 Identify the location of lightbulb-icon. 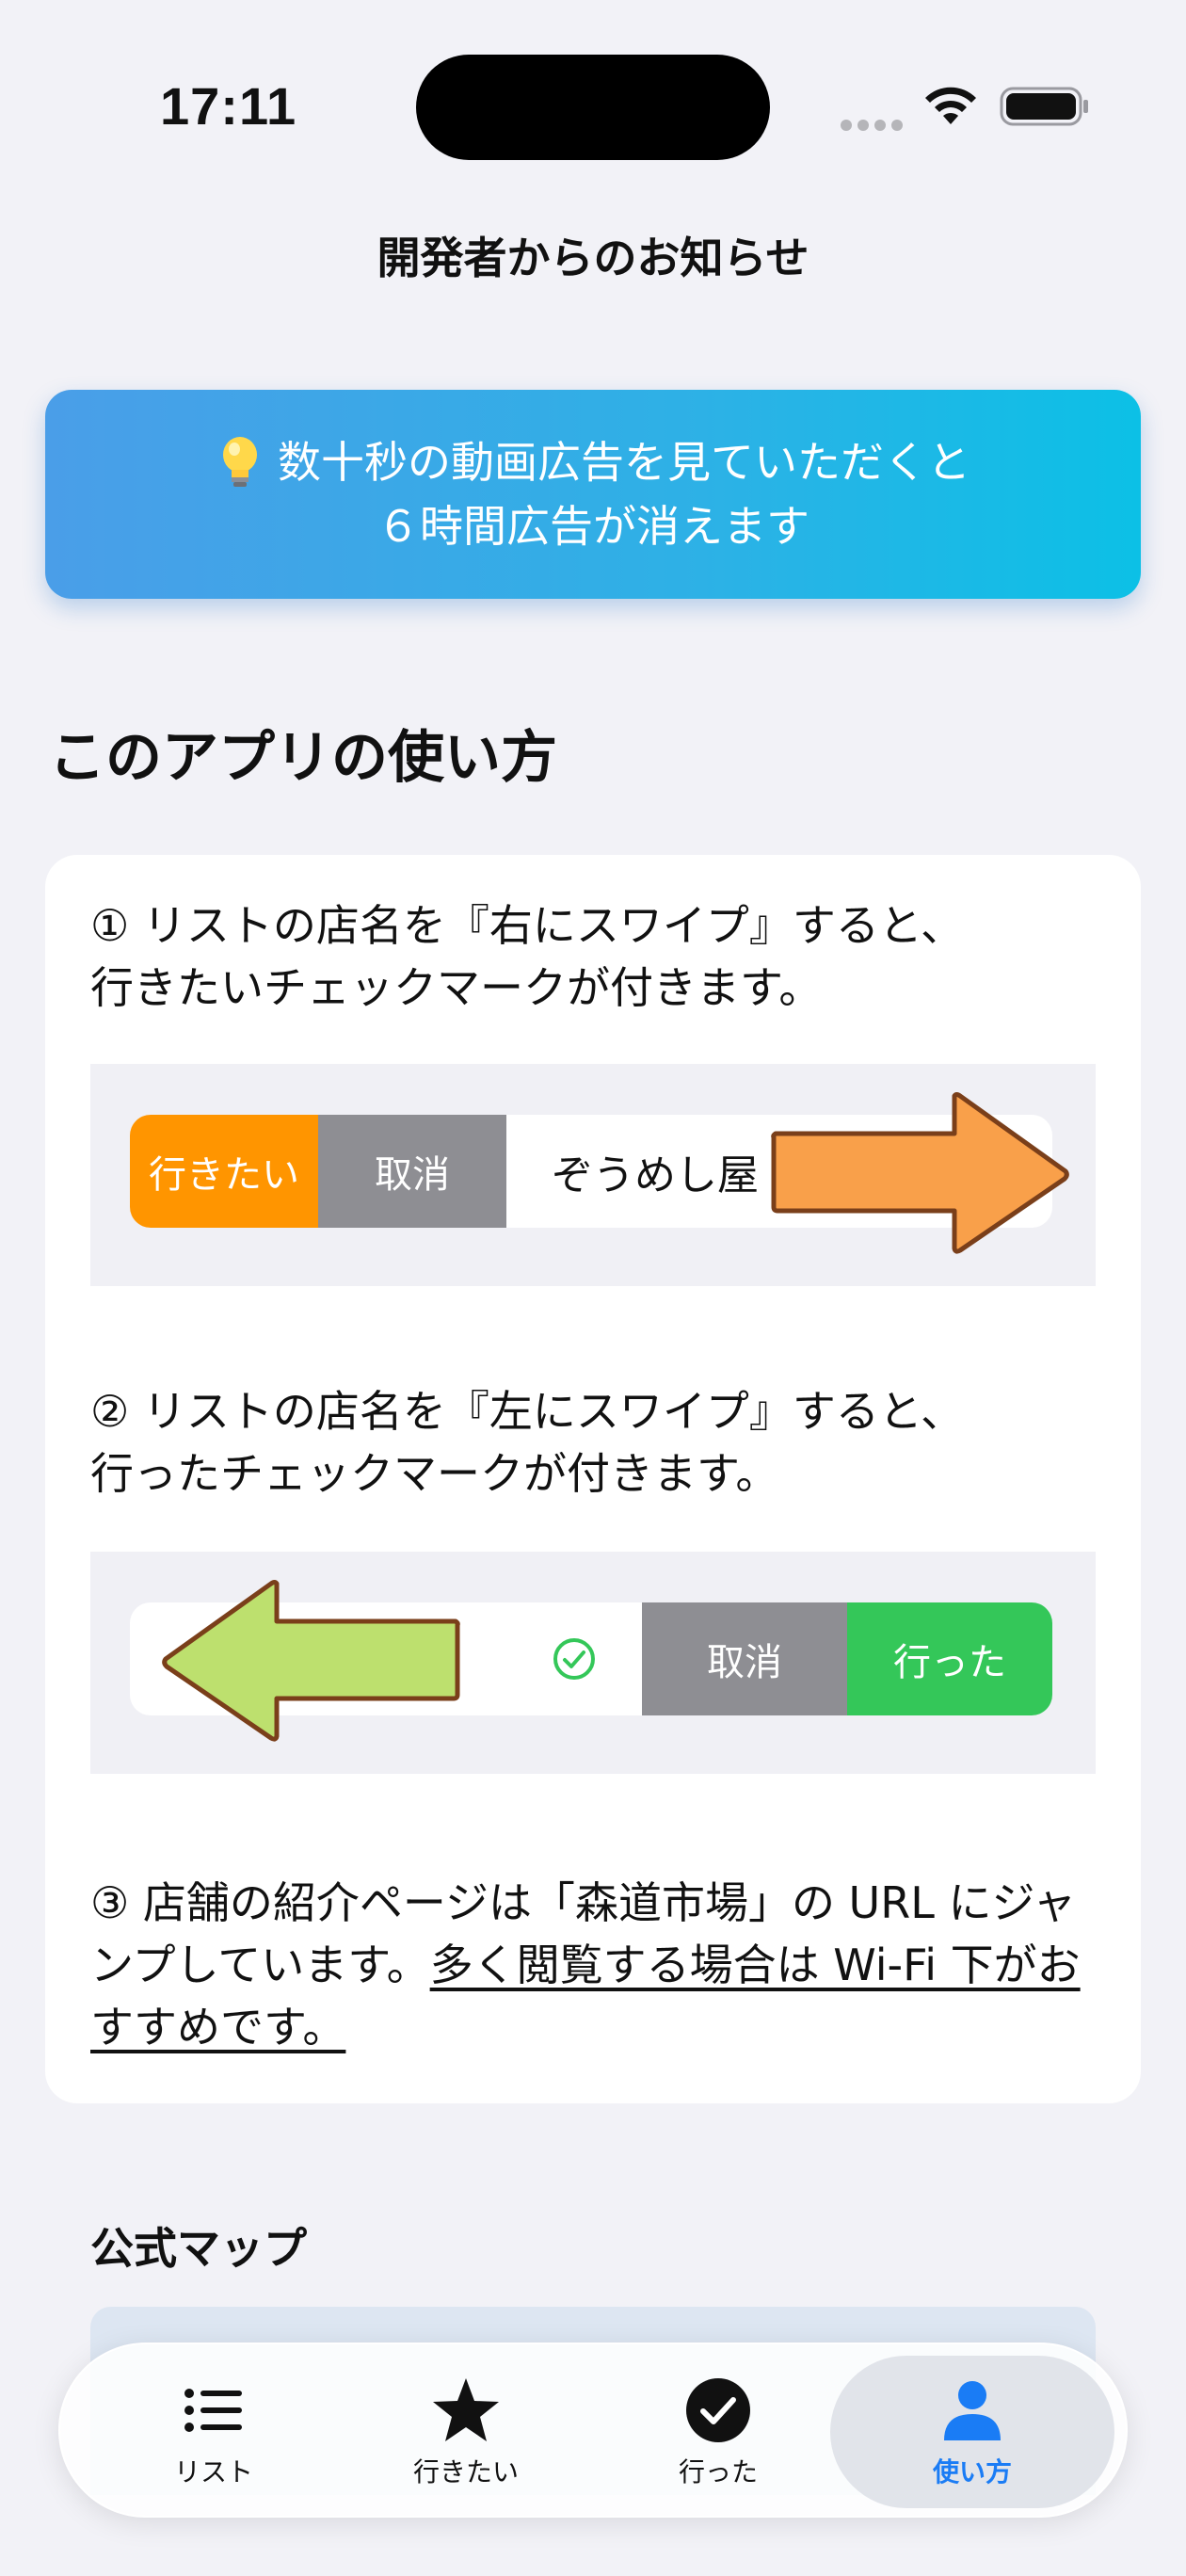
(240, 462).